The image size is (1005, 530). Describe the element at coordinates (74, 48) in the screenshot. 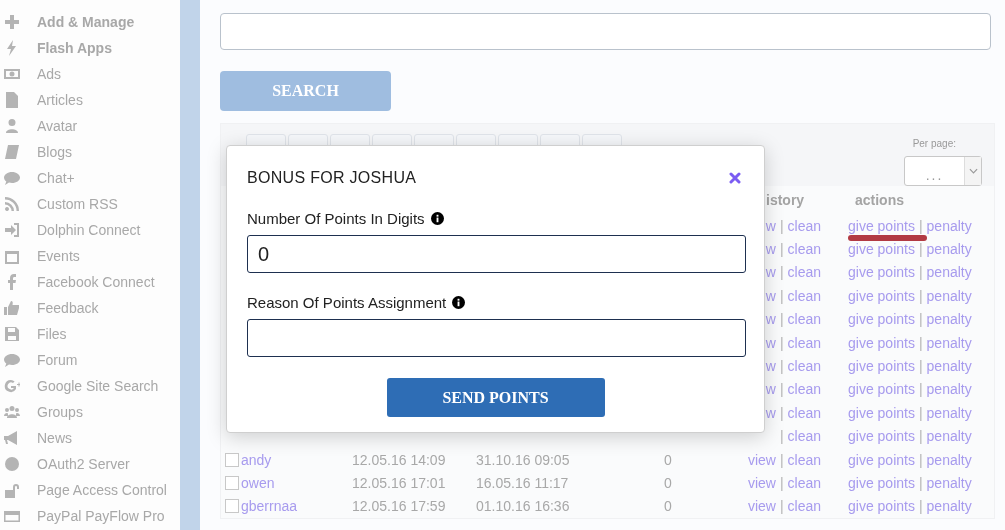

I see `sidebar-item: Flash Apps` at that location.